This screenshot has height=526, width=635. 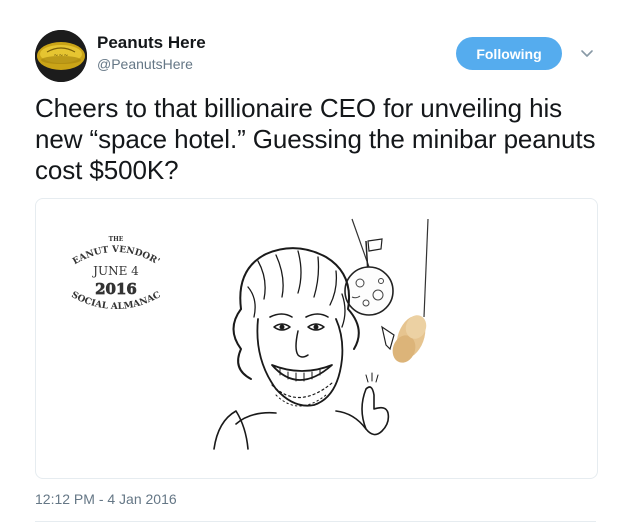 I want to click on tweet-timestamp: 12:12 PM - 4 Jan 2016, so click(x=106, y=499).